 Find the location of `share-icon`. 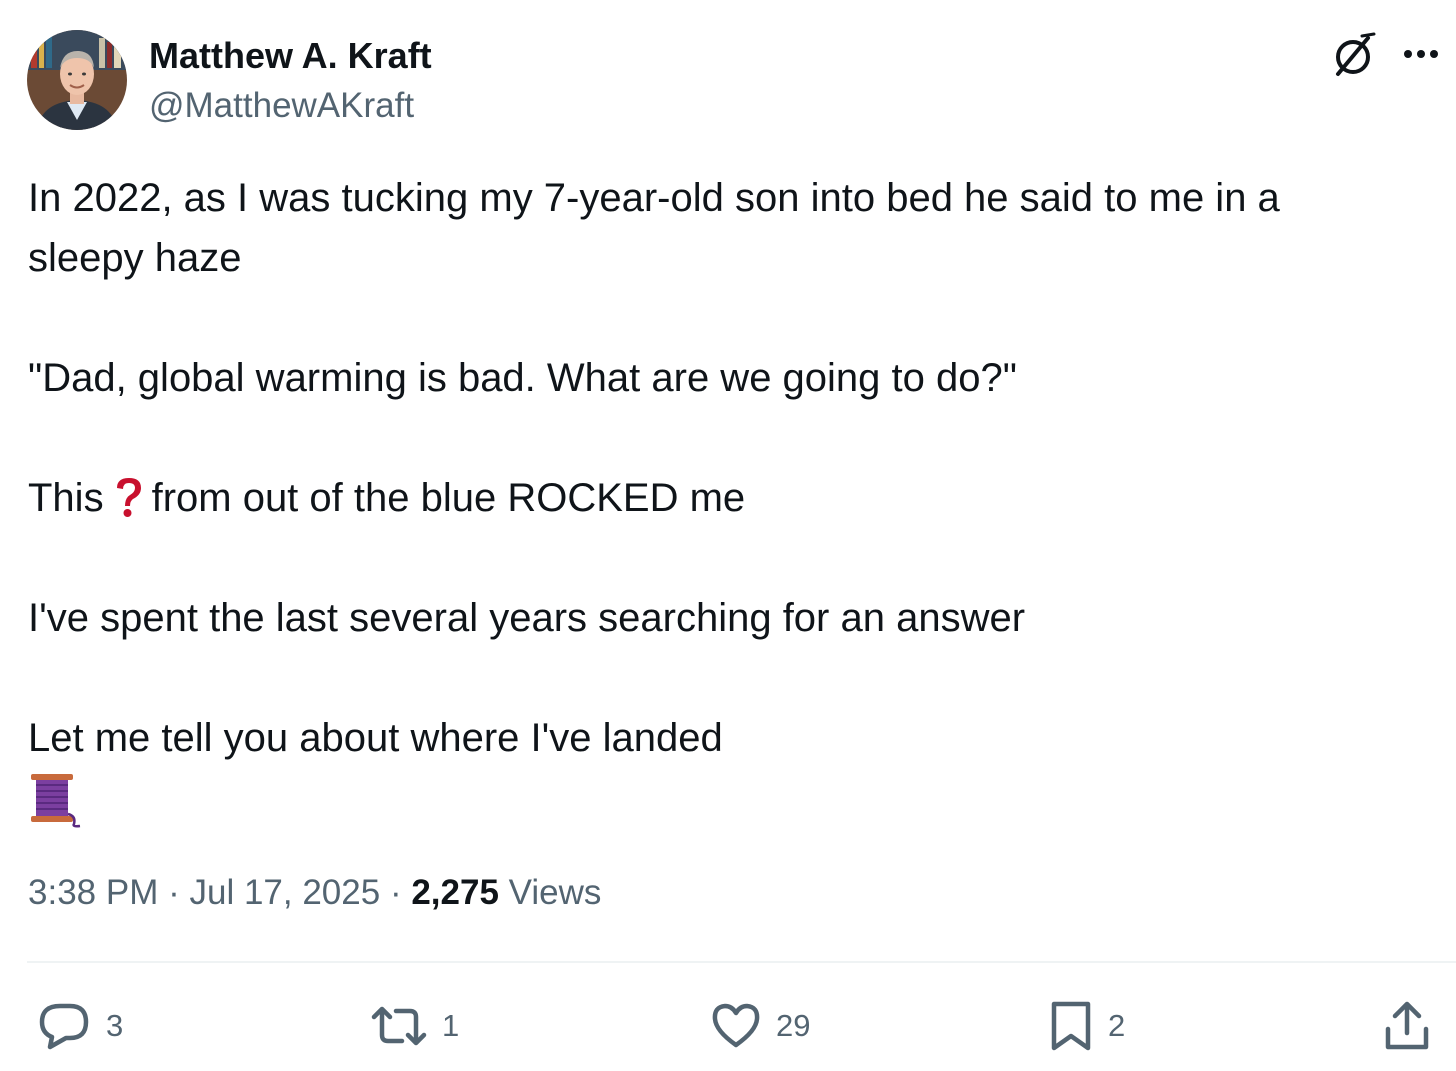

share-icon is located at coordinates (1407, 1025).